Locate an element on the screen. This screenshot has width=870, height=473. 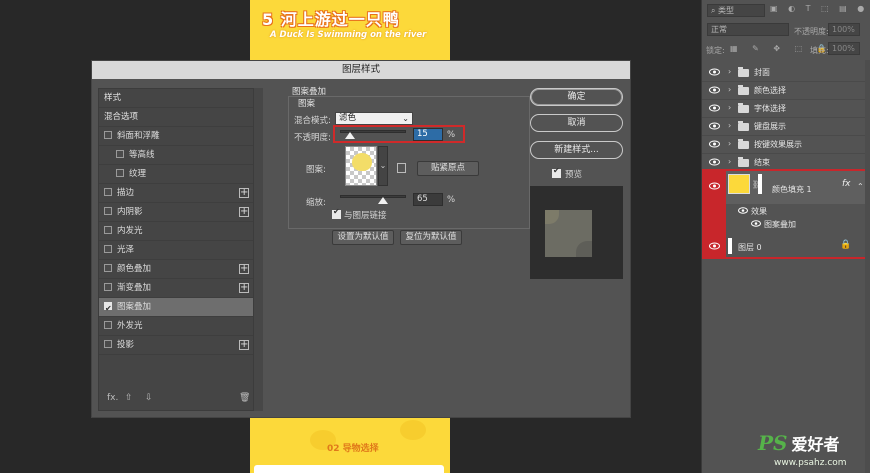
layer-group-row: › 字体选择 is located at coordinates (786, 109).